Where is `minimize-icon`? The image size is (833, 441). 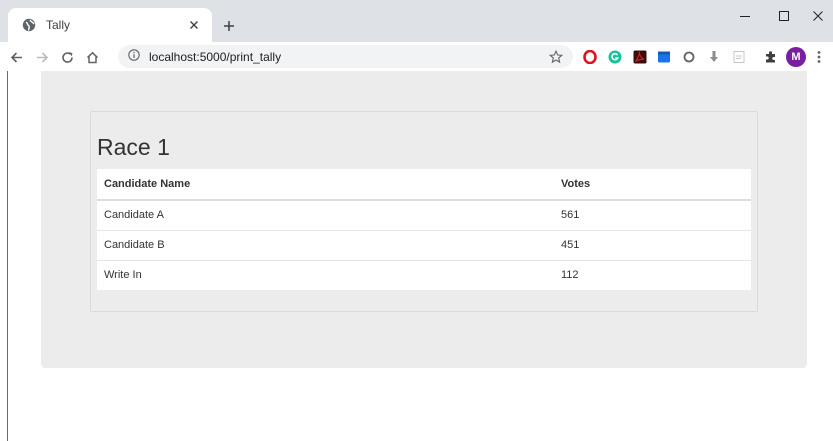 minimize-icon is located at coordinates (745, 16).